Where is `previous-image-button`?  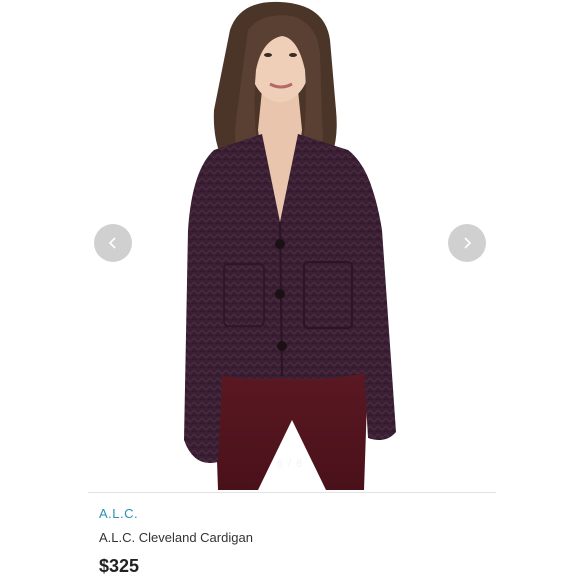 previous-image-button is located at coordinates (113, 243).